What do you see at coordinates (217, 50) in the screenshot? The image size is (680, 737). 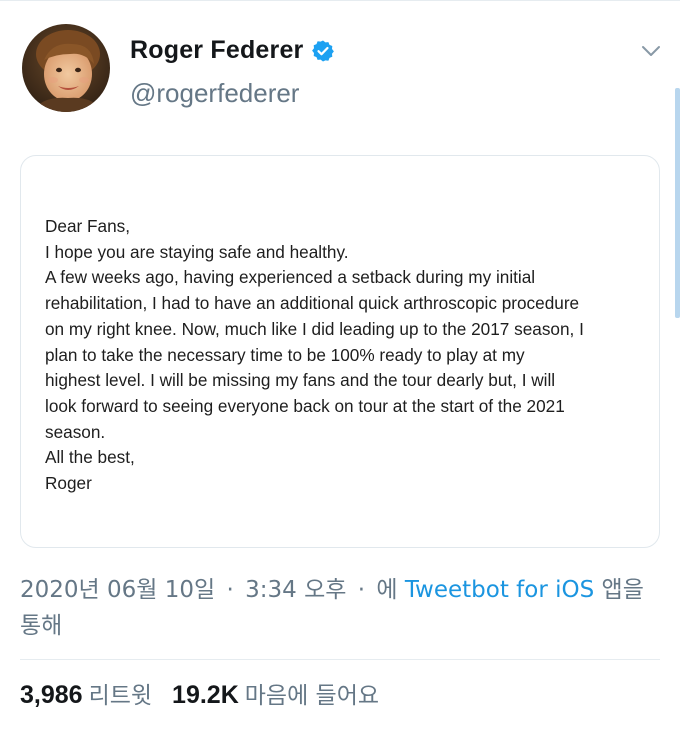 I see `display-name: Roger Federer` at bounding box center [217, 50].